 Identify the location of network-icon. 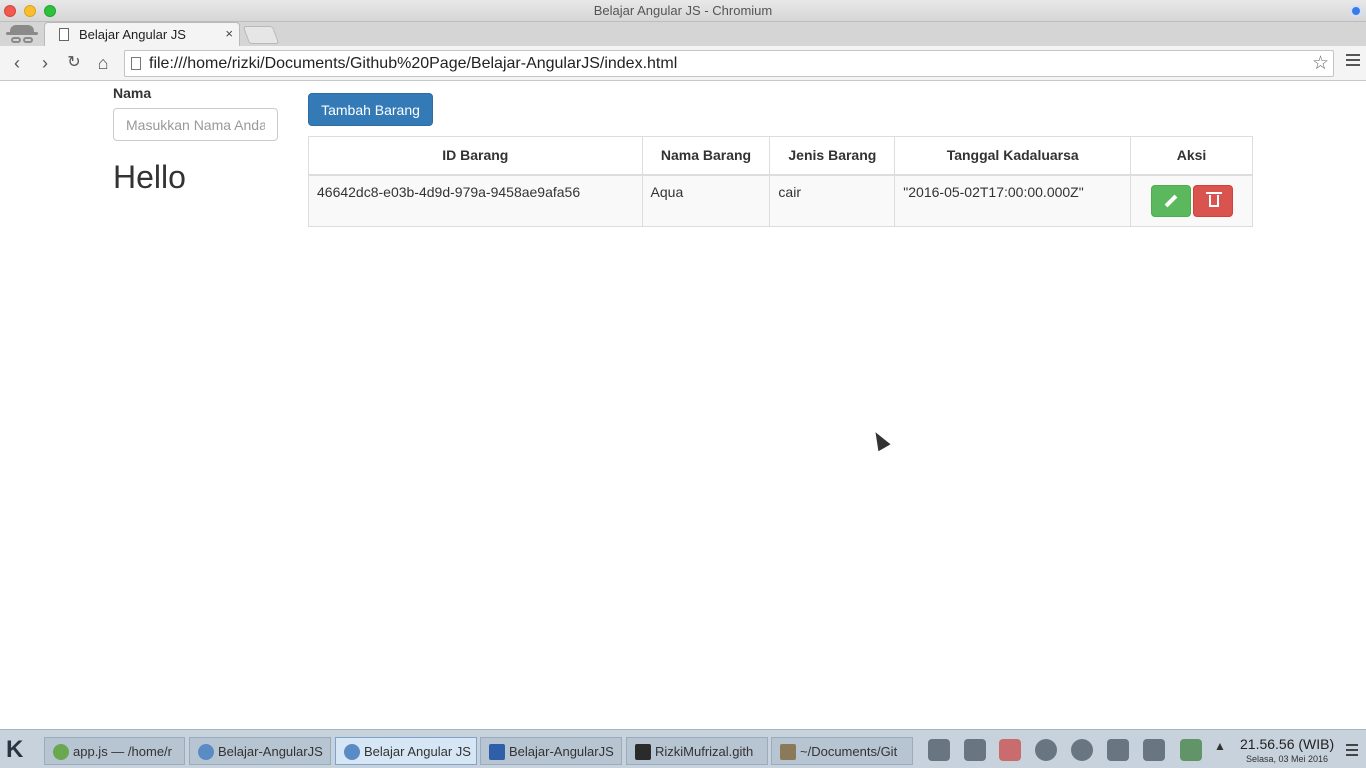
(1046, 750).